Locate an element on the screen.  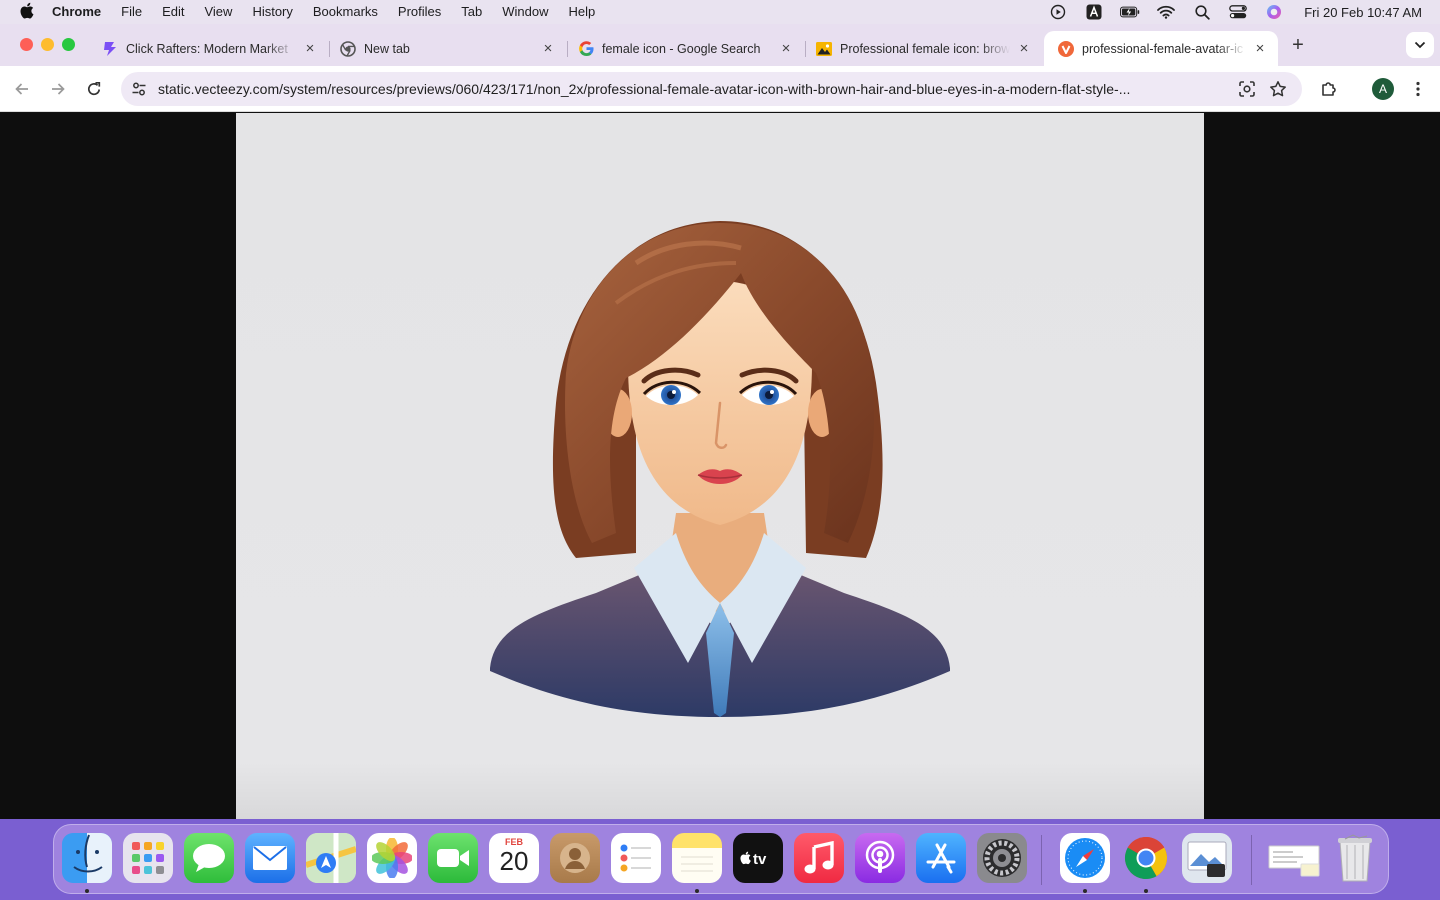
reminders-icon is located at coordinates (635, 858).